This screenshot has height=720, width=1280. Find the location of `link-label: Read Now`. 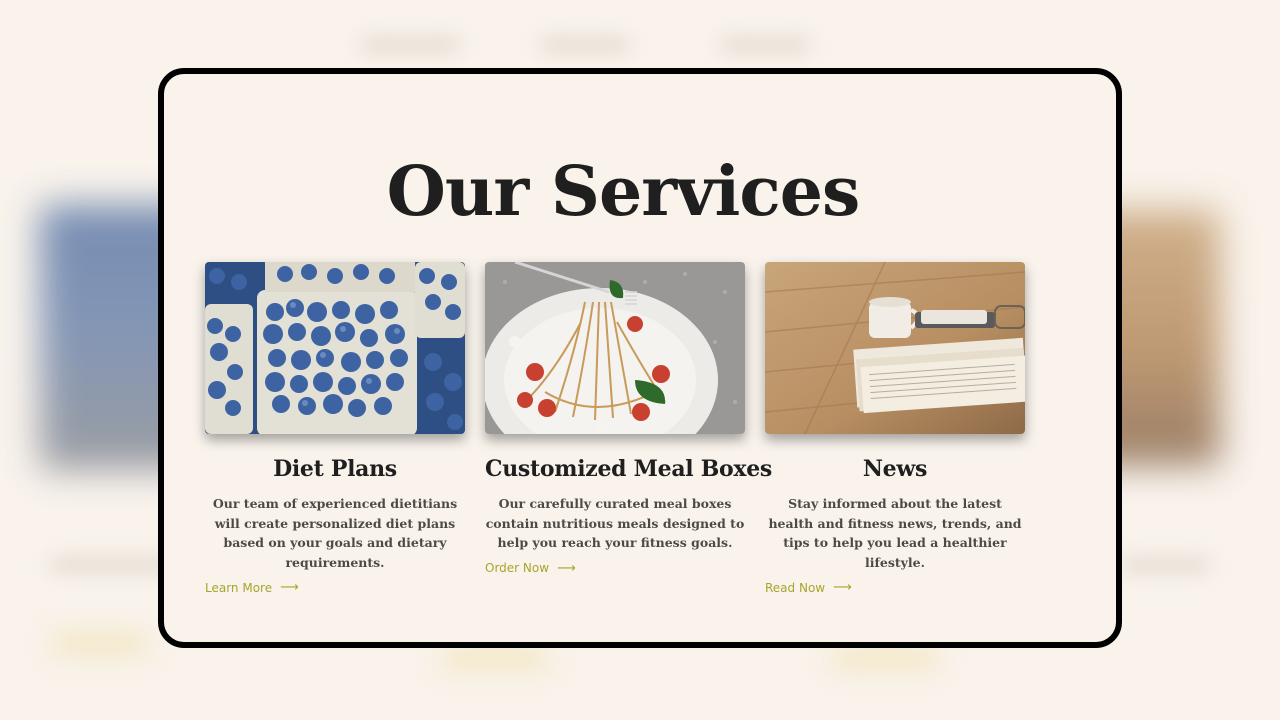

link-label: Read Now is located at coordinates (795, 587).